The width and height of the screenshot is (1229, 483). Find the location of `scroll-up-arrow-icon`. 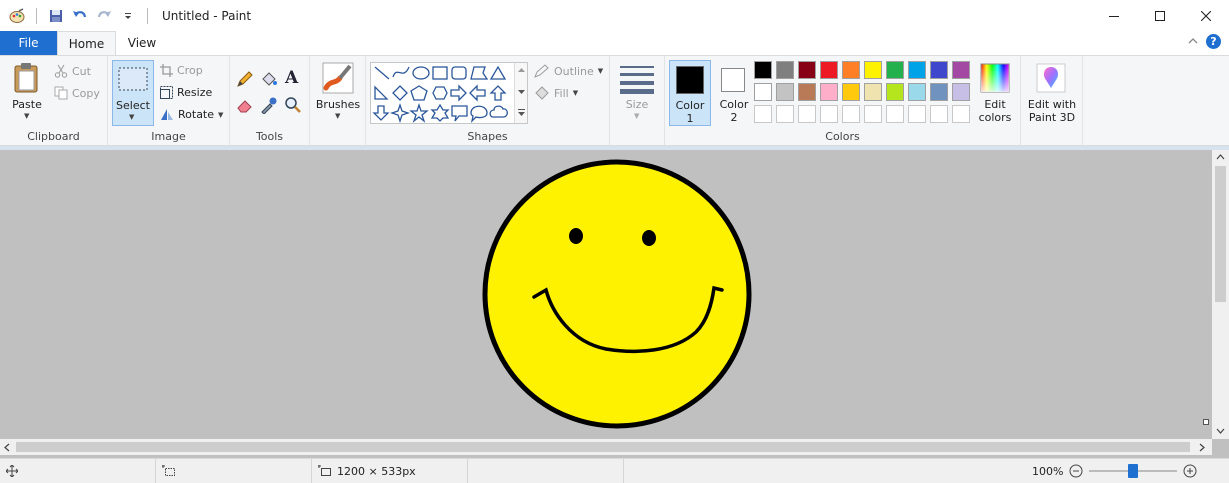

scroll-up-arrow-icon is located at coordinates (1220, 157).